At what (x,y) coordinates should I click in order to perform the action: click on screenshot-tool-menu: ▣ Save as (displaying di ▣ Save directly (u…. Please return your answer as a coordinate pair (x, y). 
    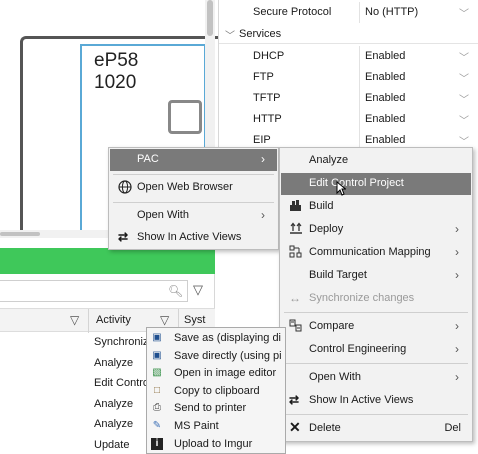
    Looking at the image, I should click on (216, 390).